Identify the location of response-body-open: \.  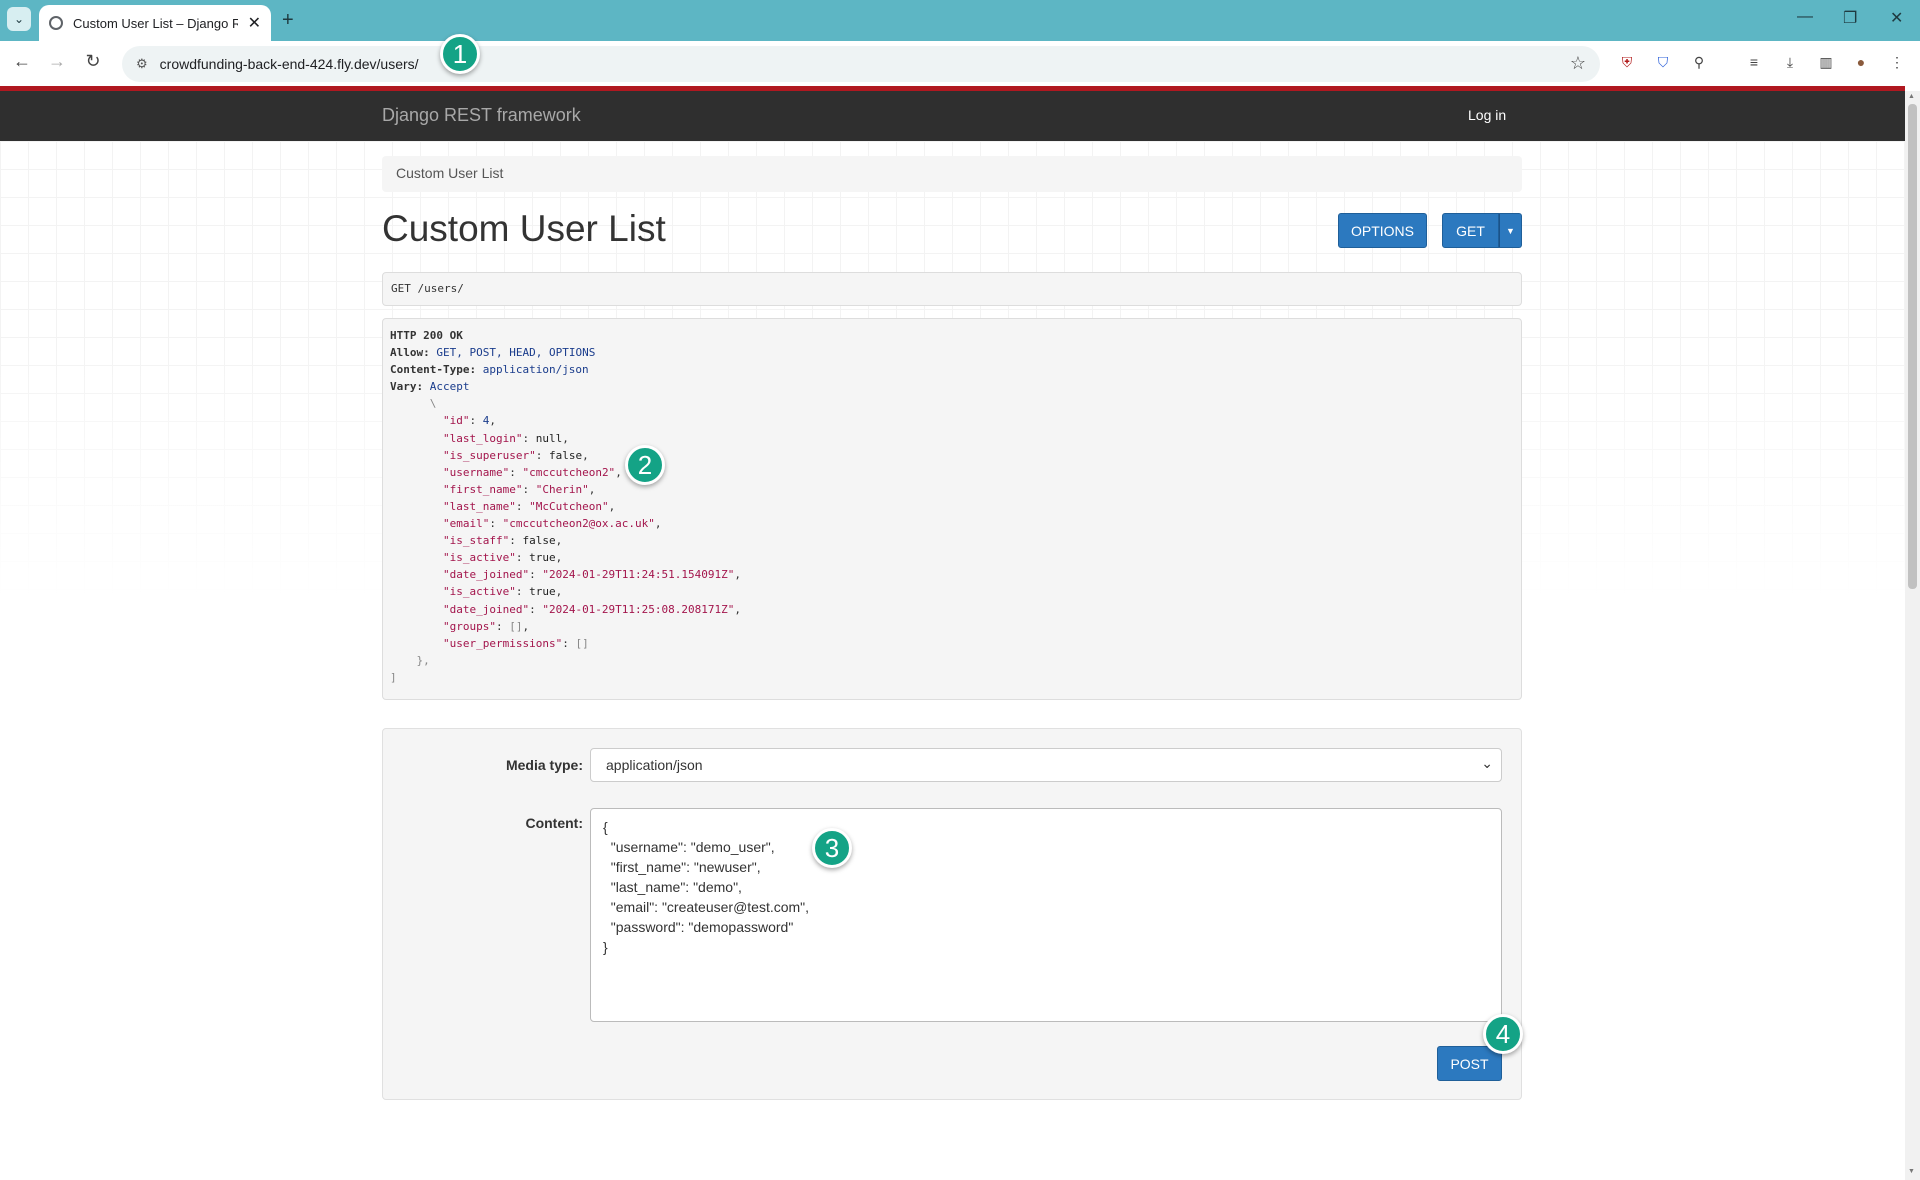
(413, 404).